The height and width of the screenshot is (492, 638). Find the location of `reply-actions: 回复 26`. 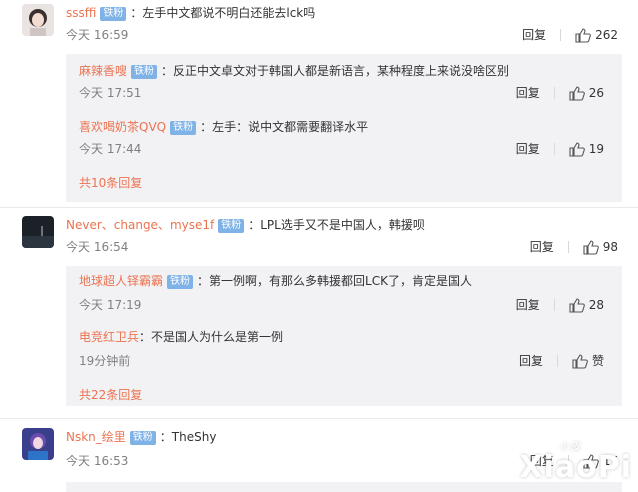

reply-actions: 回复 26 is located at coordinates (560, 93).